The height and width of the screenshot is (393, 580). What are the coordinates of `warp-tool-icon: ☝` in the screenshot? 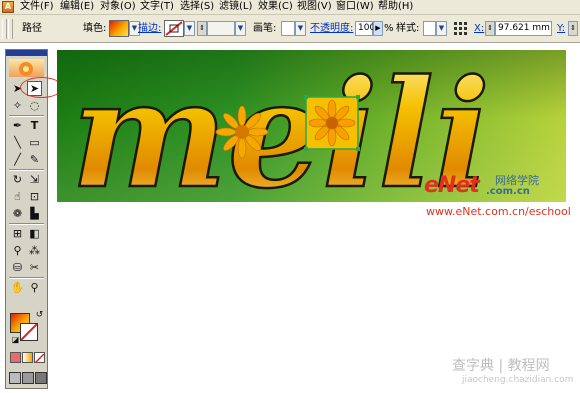 It's located at (17, 196).